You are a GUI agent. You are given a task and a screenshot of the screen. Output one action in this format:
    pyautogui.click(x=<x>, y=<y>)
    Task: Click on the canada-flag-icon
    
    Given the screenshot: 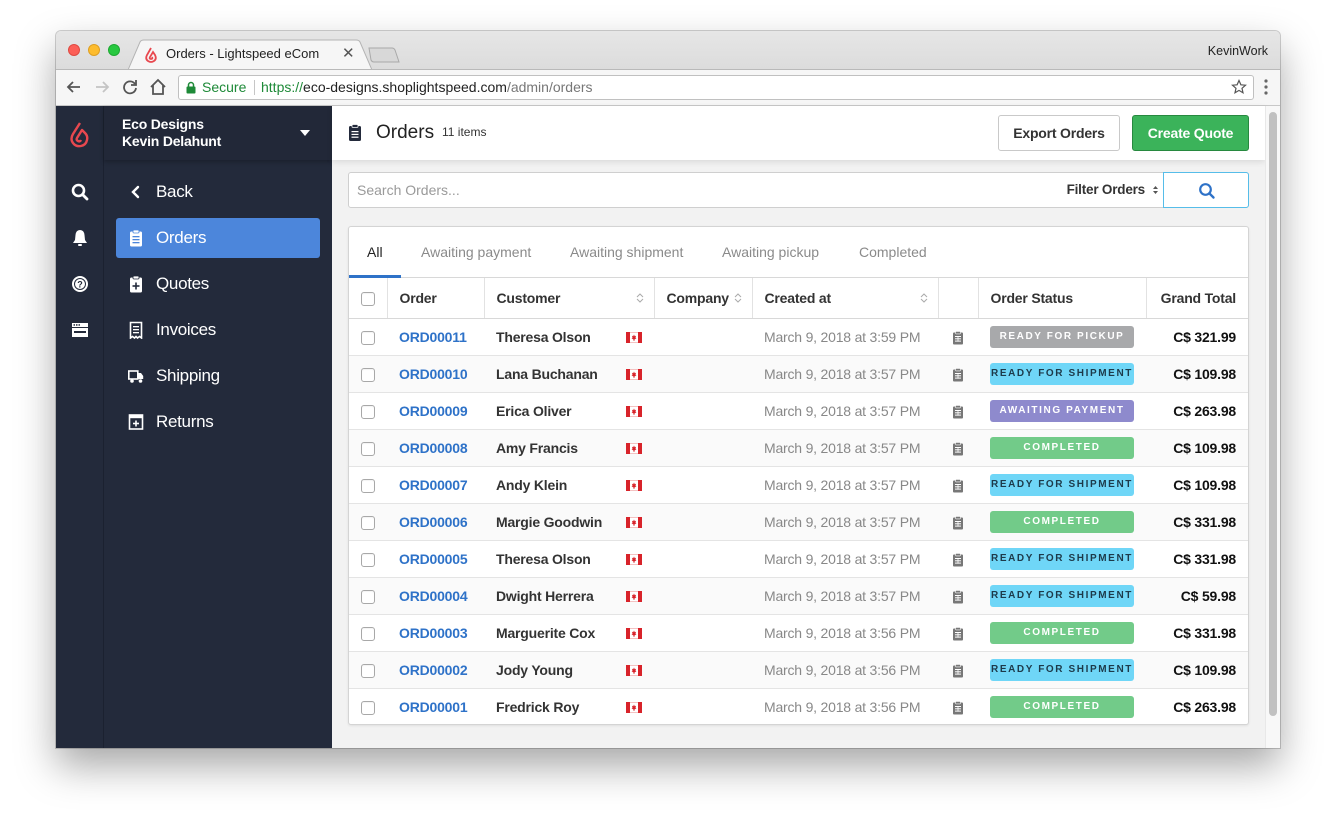 What is the action you would take?
    pyautogui.click(x=634, y=707)
    